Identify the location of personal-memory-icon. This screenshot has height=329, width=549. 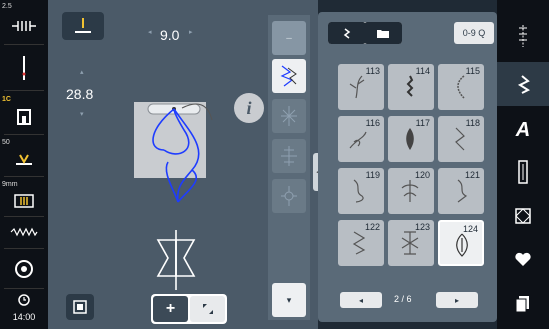
(523, 304).